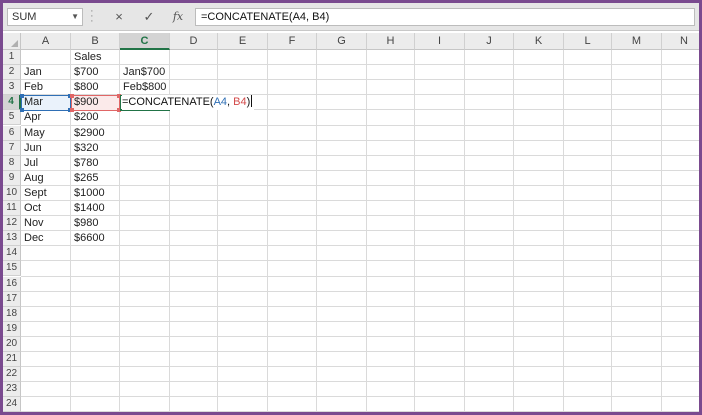  What do you see at coordinates (46, 133) in the screenshot?
I see `cell-a6: May` at bounding box center [46, 133].